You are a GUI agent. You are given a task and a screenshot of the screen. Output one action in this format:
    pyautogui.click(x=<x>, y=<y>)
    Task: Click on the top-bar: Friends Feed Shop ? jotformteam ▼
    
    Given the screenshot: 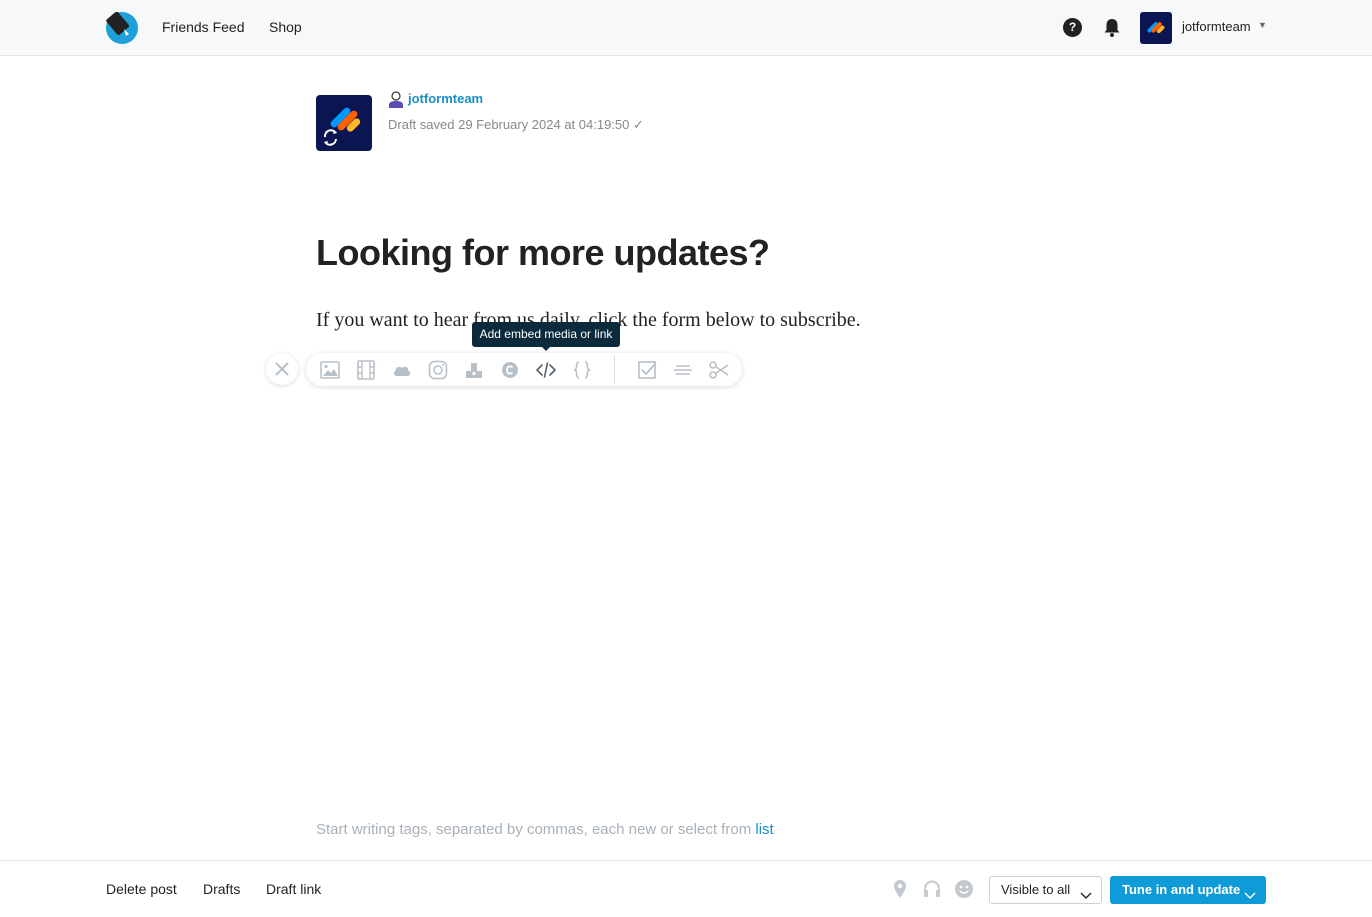 What is the action you would take?
    pyautogui.click(x=686, y=28)
    